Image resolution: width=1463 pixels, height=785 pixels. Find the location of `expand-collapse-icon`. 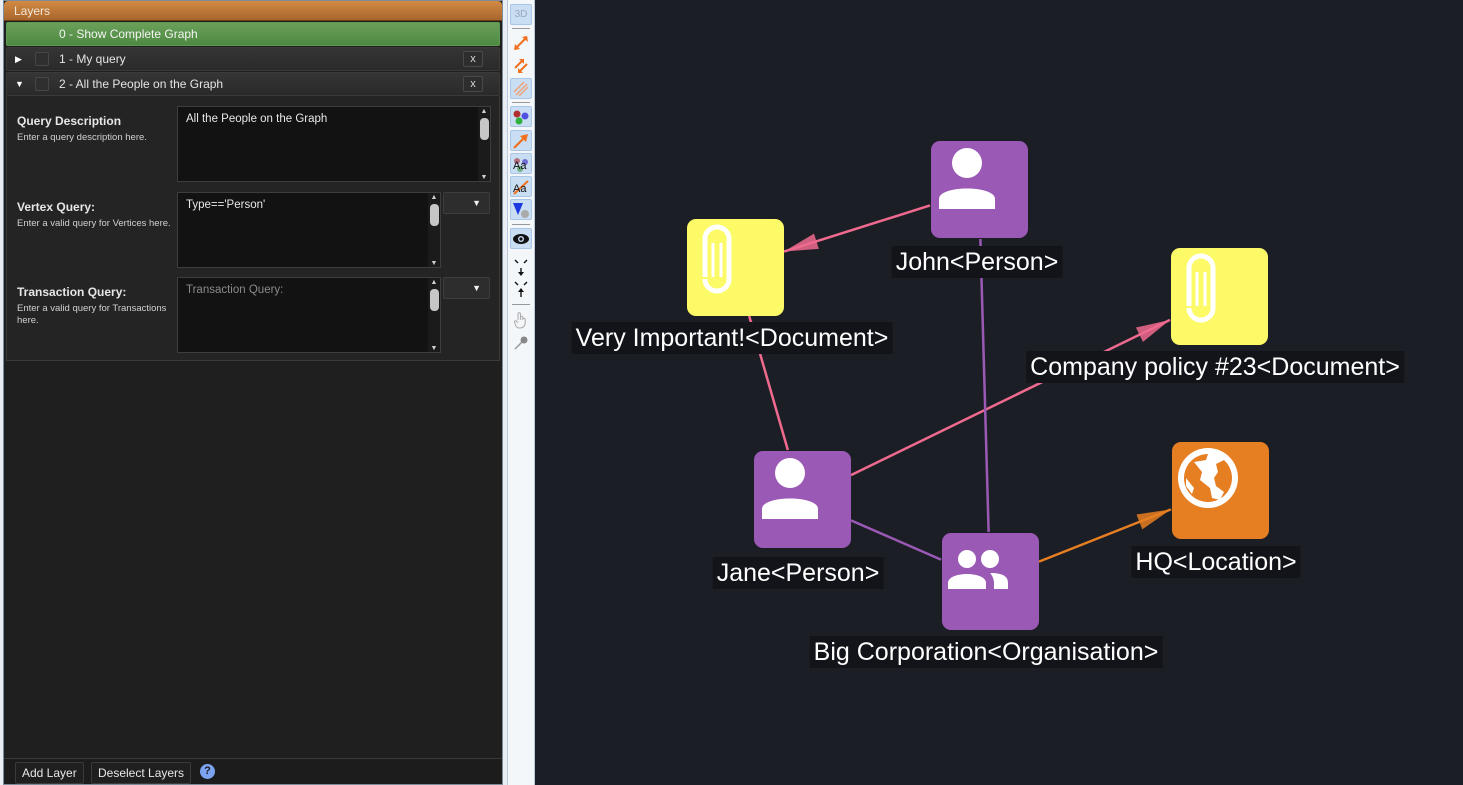

expand-collapse-icon is located at coordinates (521, 278).